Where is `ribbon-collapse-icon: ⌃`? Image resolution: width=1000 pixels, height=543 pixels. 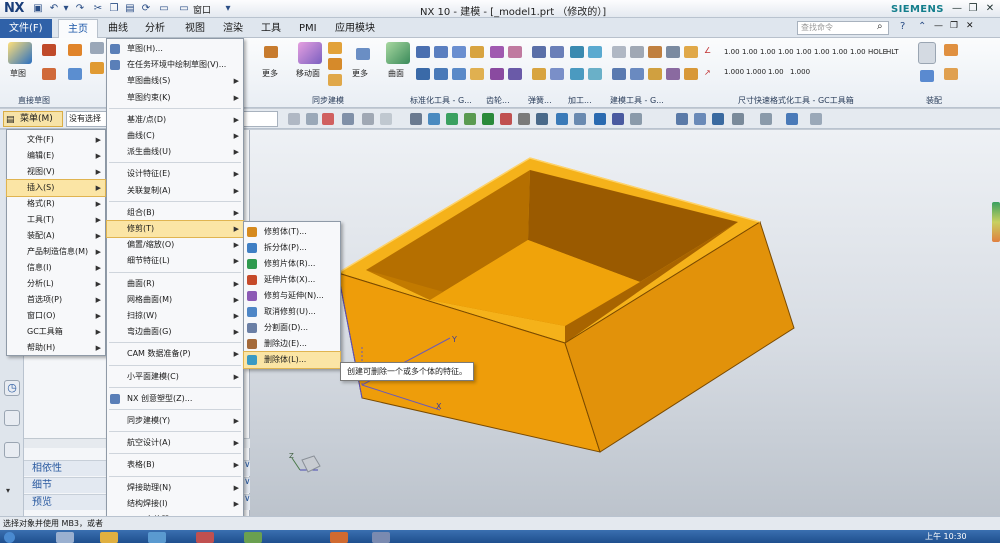
ribbon-collapse-icon: ⌃ is located at coordinates (922, 26).